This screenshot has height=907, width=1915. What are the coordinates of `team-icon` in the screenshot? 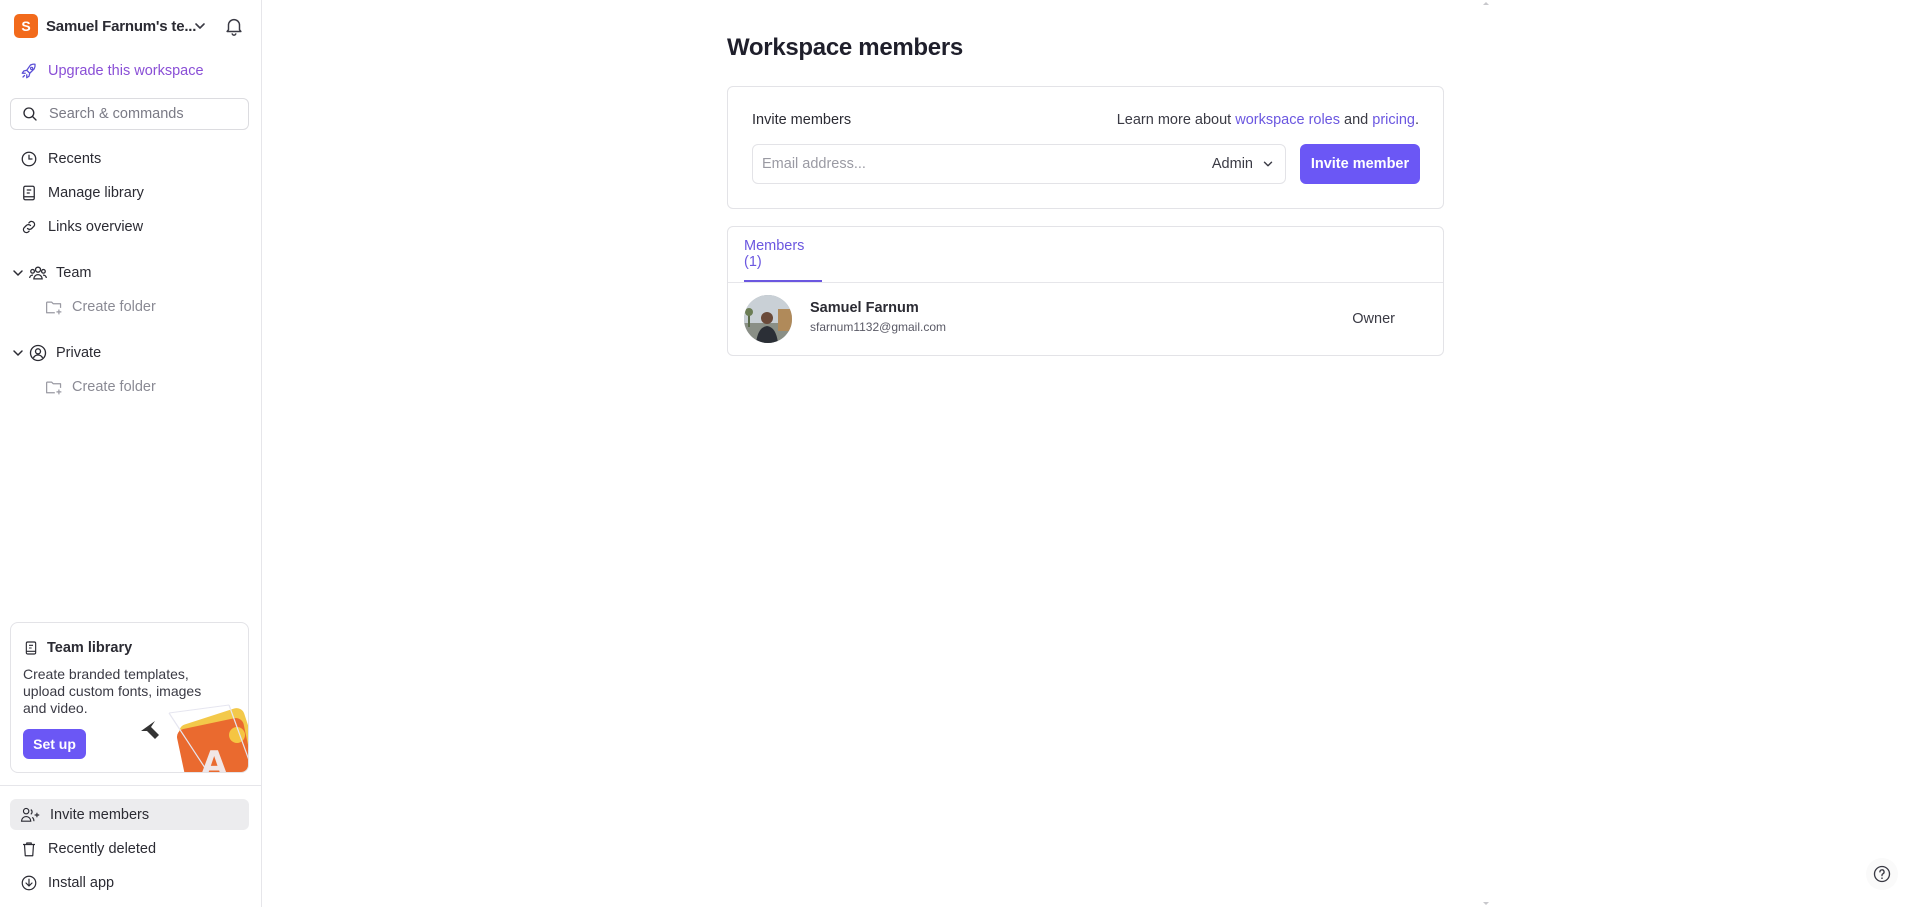 It's located at (38, 273).